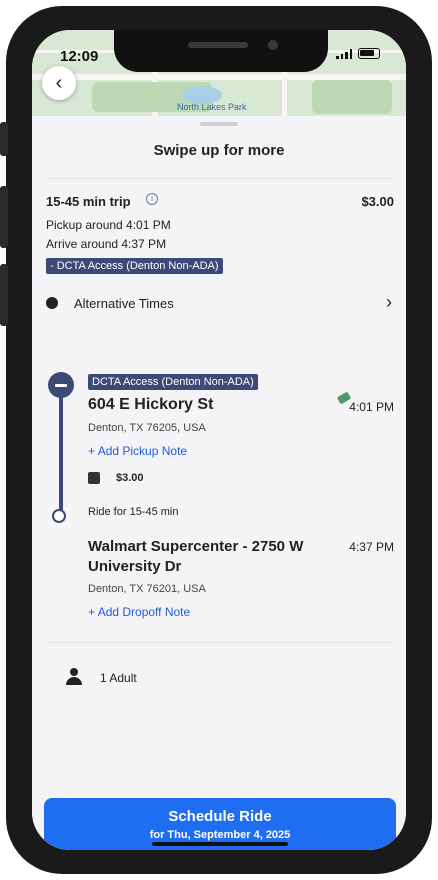 This screenshot has width=438, height=880. I want to click on status-time: 12:09, so click(79, 56).